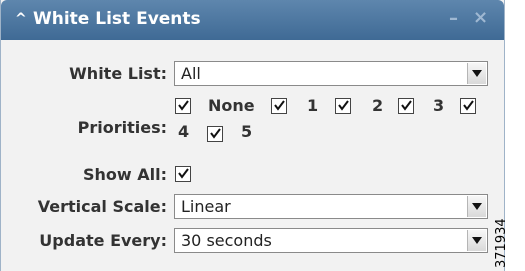  I want to click on update-every-label: Update Every:, so click(103, 240).